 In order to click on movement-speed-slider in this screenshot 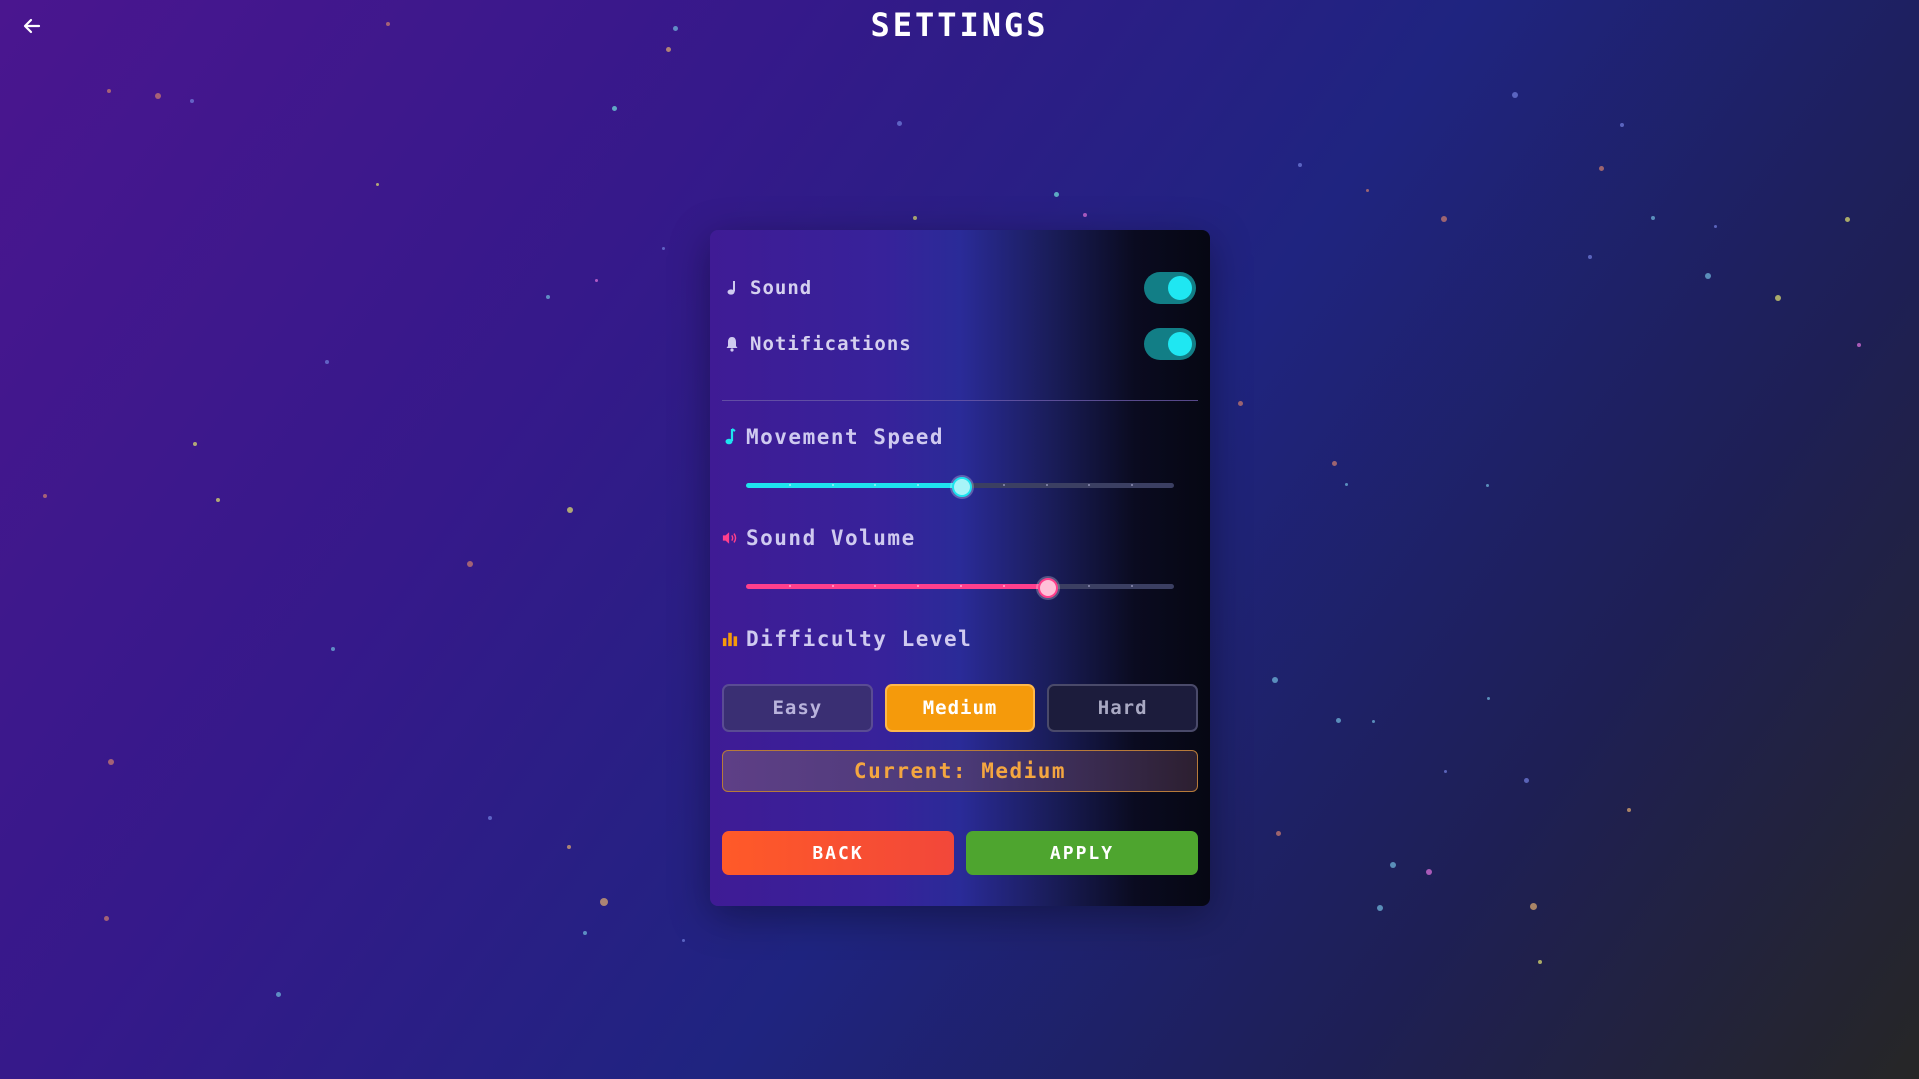, I will do `click(960, 486)`.